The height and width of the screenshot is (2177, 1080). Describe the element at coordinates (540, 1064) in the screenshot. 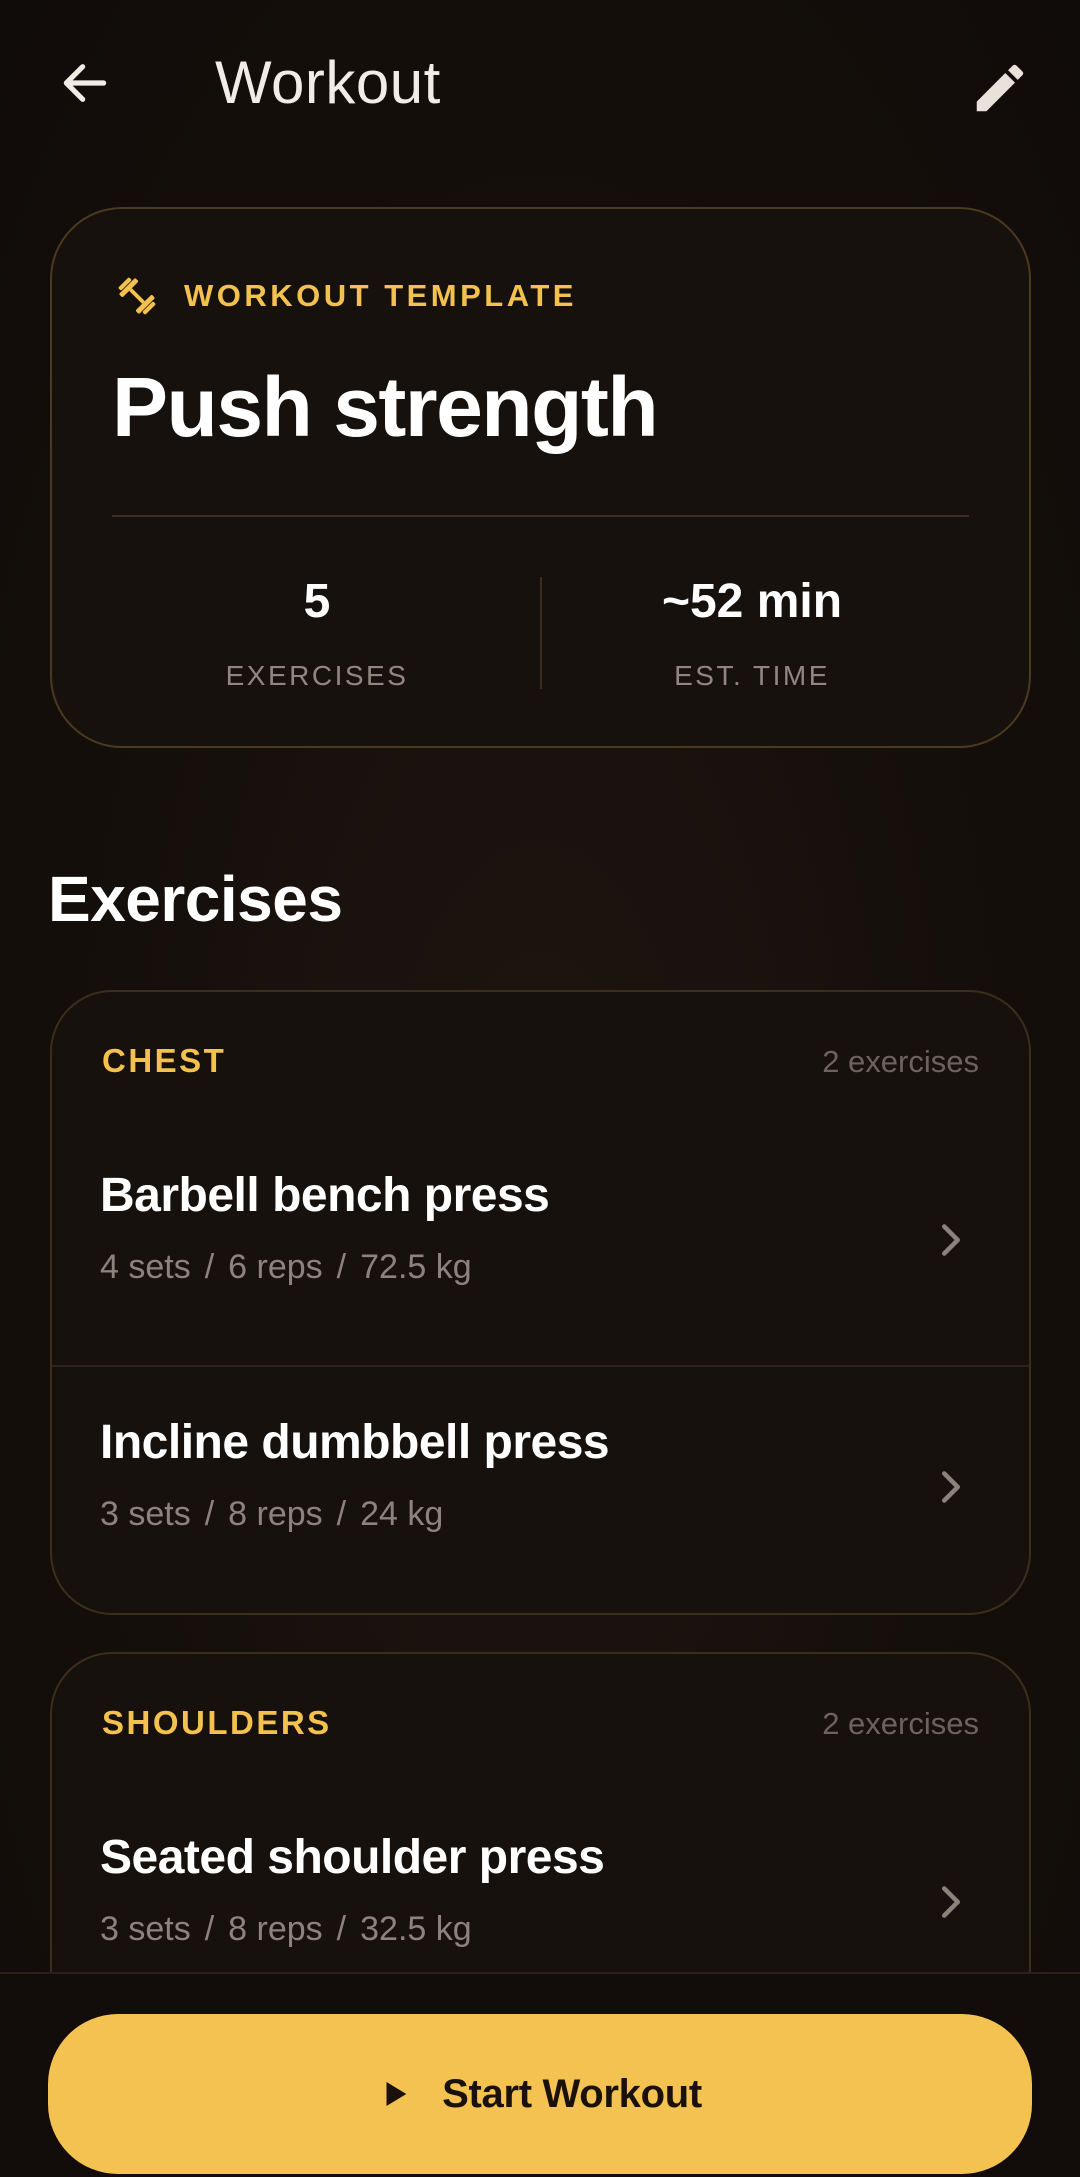

I see `group-header: CHEST 2 exercises` at that location.